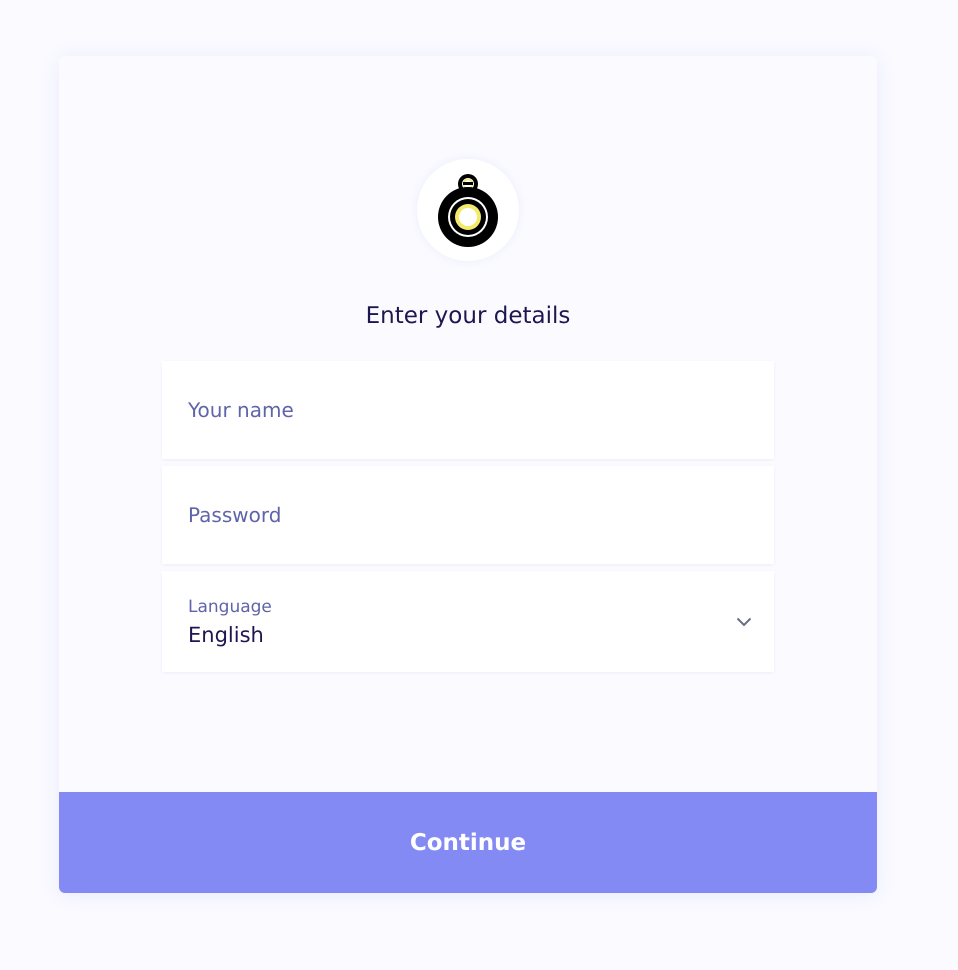  I want to click on language-select: Language English, so click(468, 621).